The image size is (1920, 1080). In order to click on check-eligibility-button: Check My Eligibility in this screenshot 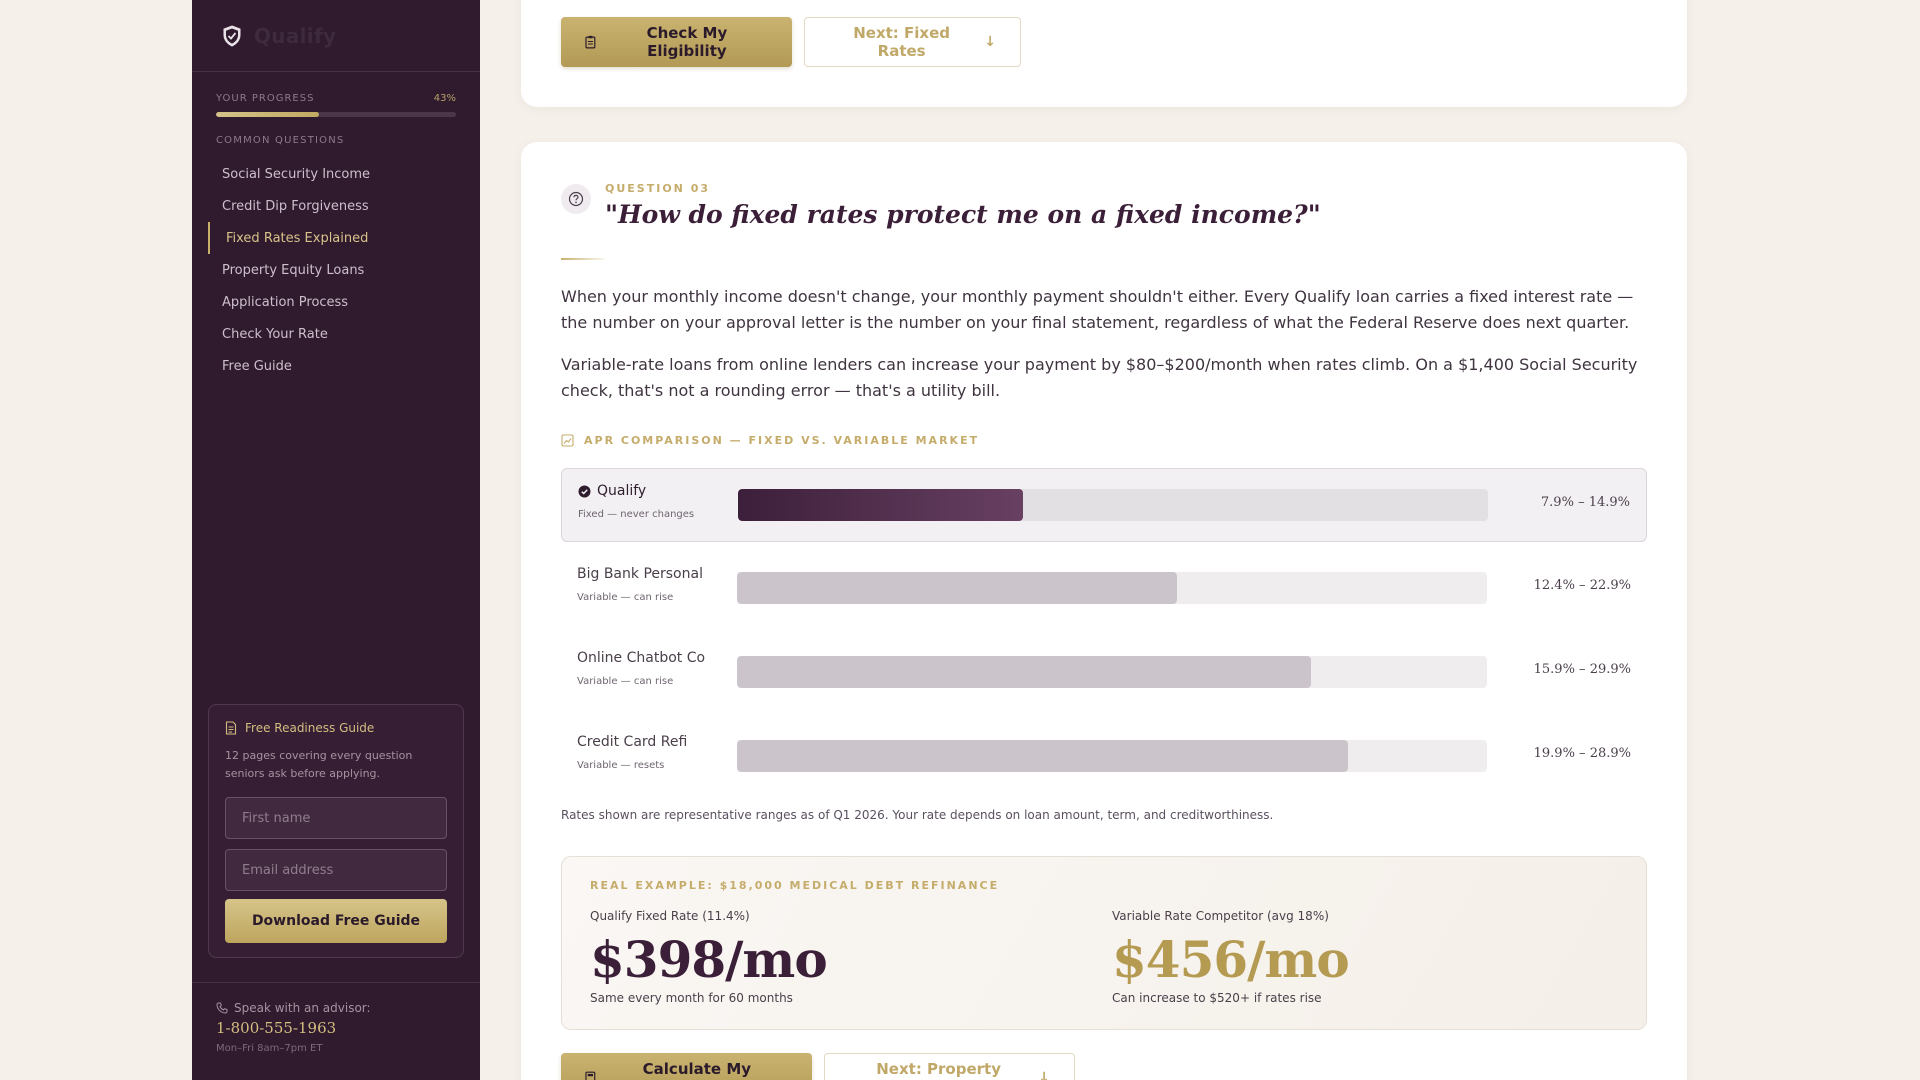, I will do `click(676, 42)`.